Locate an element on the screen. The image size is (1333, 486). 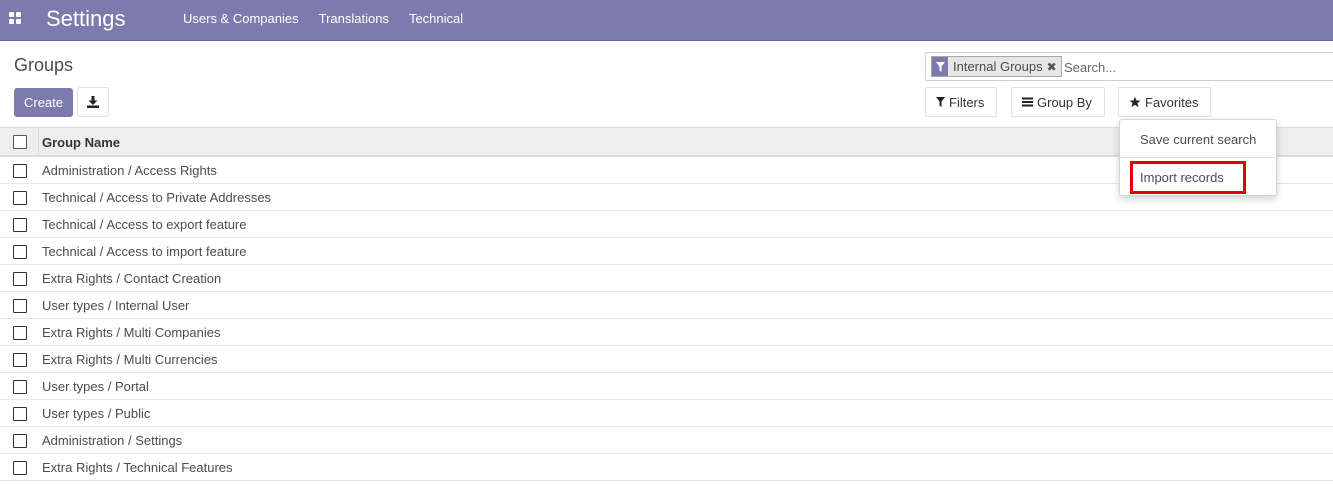
table-row: Administration / Settings is located at coordinates (666, 440).